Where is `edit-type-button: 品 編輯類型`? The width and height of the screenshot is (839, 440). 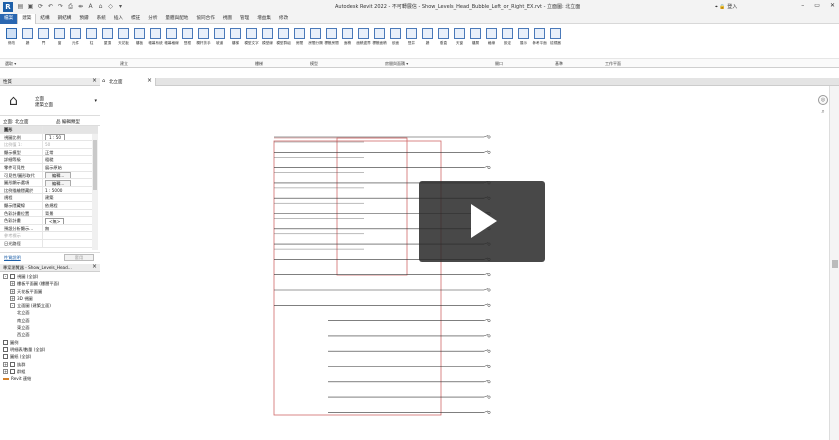 edit-type-button: 品 編輯類型 is located at coordinates (68, 122).